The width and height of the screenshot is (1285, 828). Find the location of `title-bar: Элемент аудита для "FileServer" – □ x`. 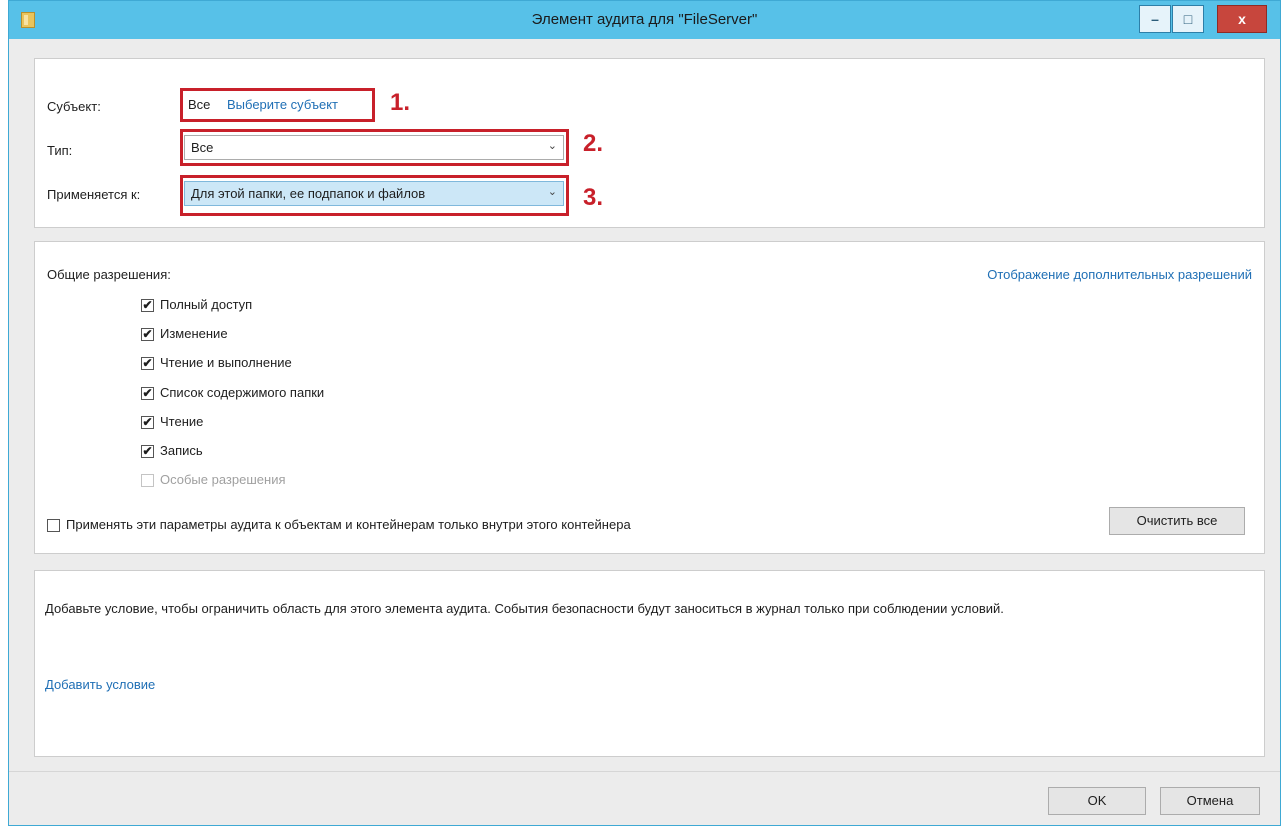

title-bar: Элемент аудита для "FileServer" – □ x is located at coordinates (644, 20).